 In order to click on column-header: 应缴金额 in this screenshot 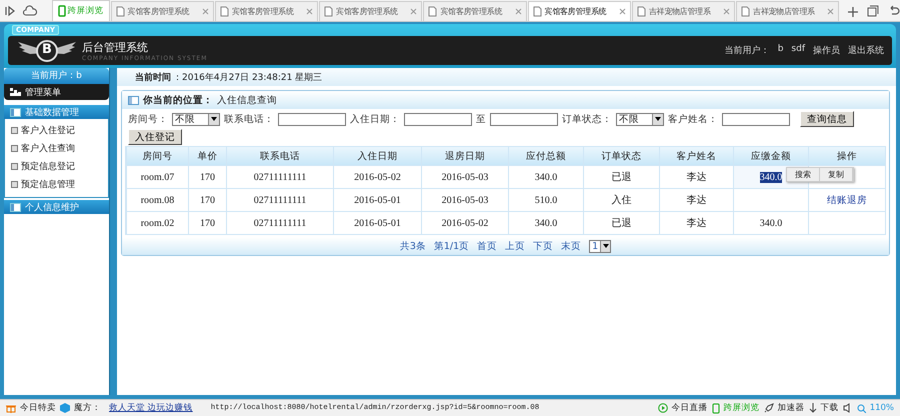, I will do `click(770, 156)`.